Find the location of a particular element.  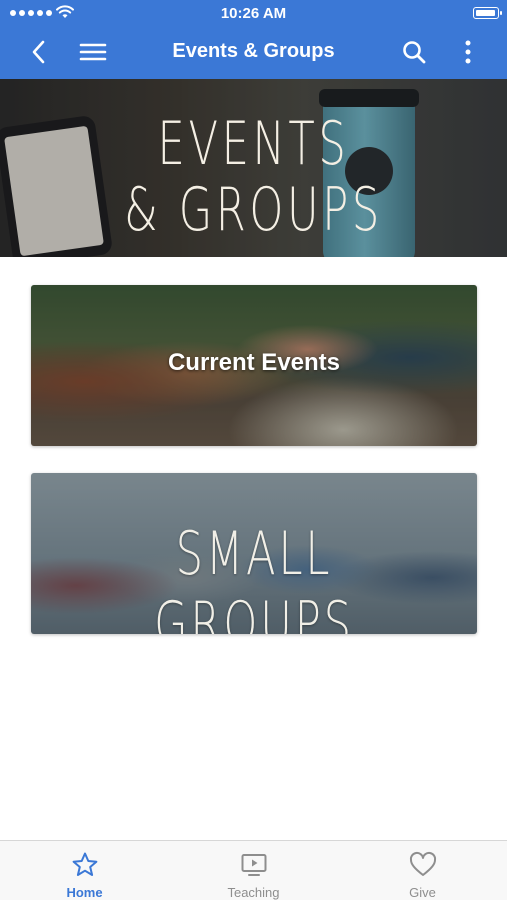

hero-line-1: EVENTS is located at coordinates (253, 144).